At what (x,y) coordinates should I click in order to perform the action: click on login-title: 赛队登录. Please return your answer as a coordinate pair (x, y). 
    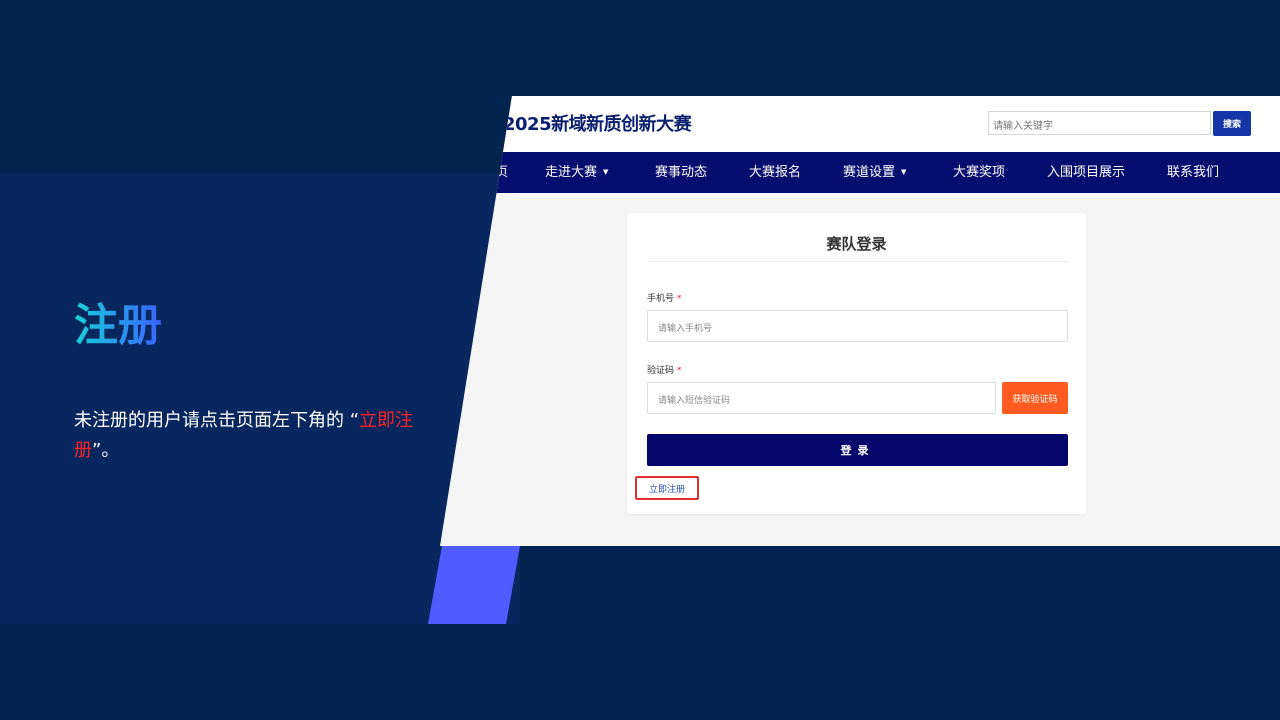
    Looking at the image, I should click on (856, 244).